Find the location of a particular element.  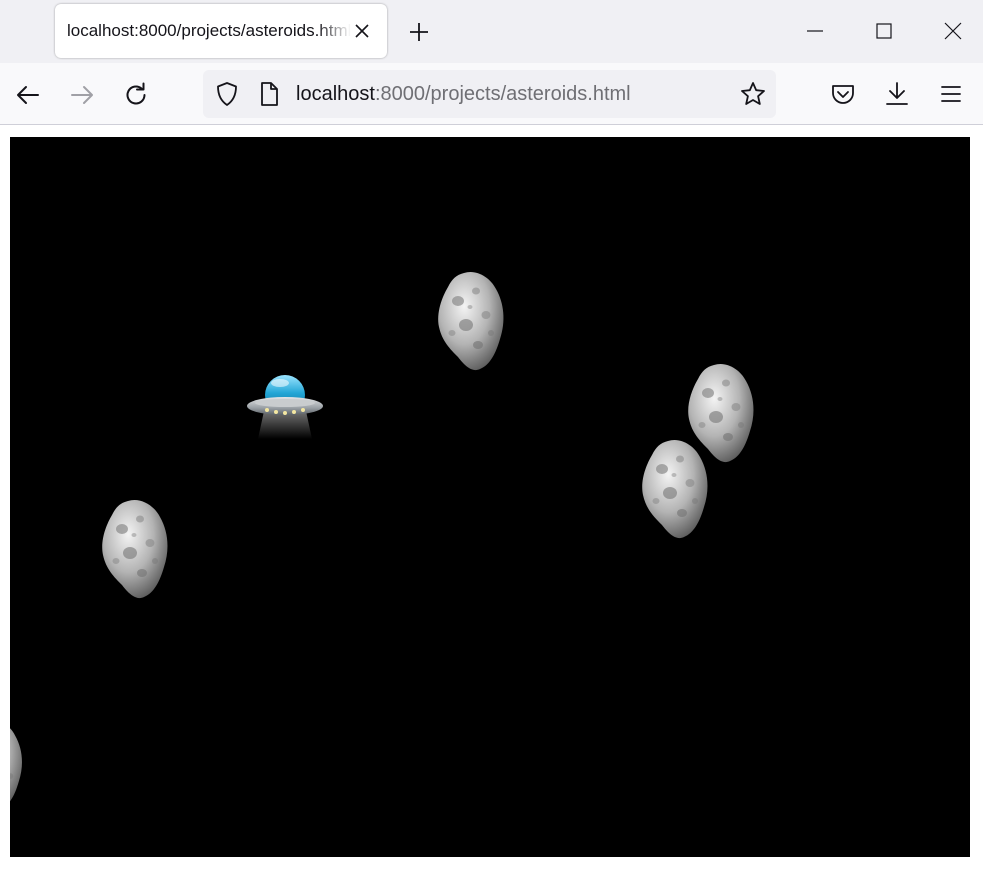

menu-hamburger-icon is located at coordinates (951, 94).